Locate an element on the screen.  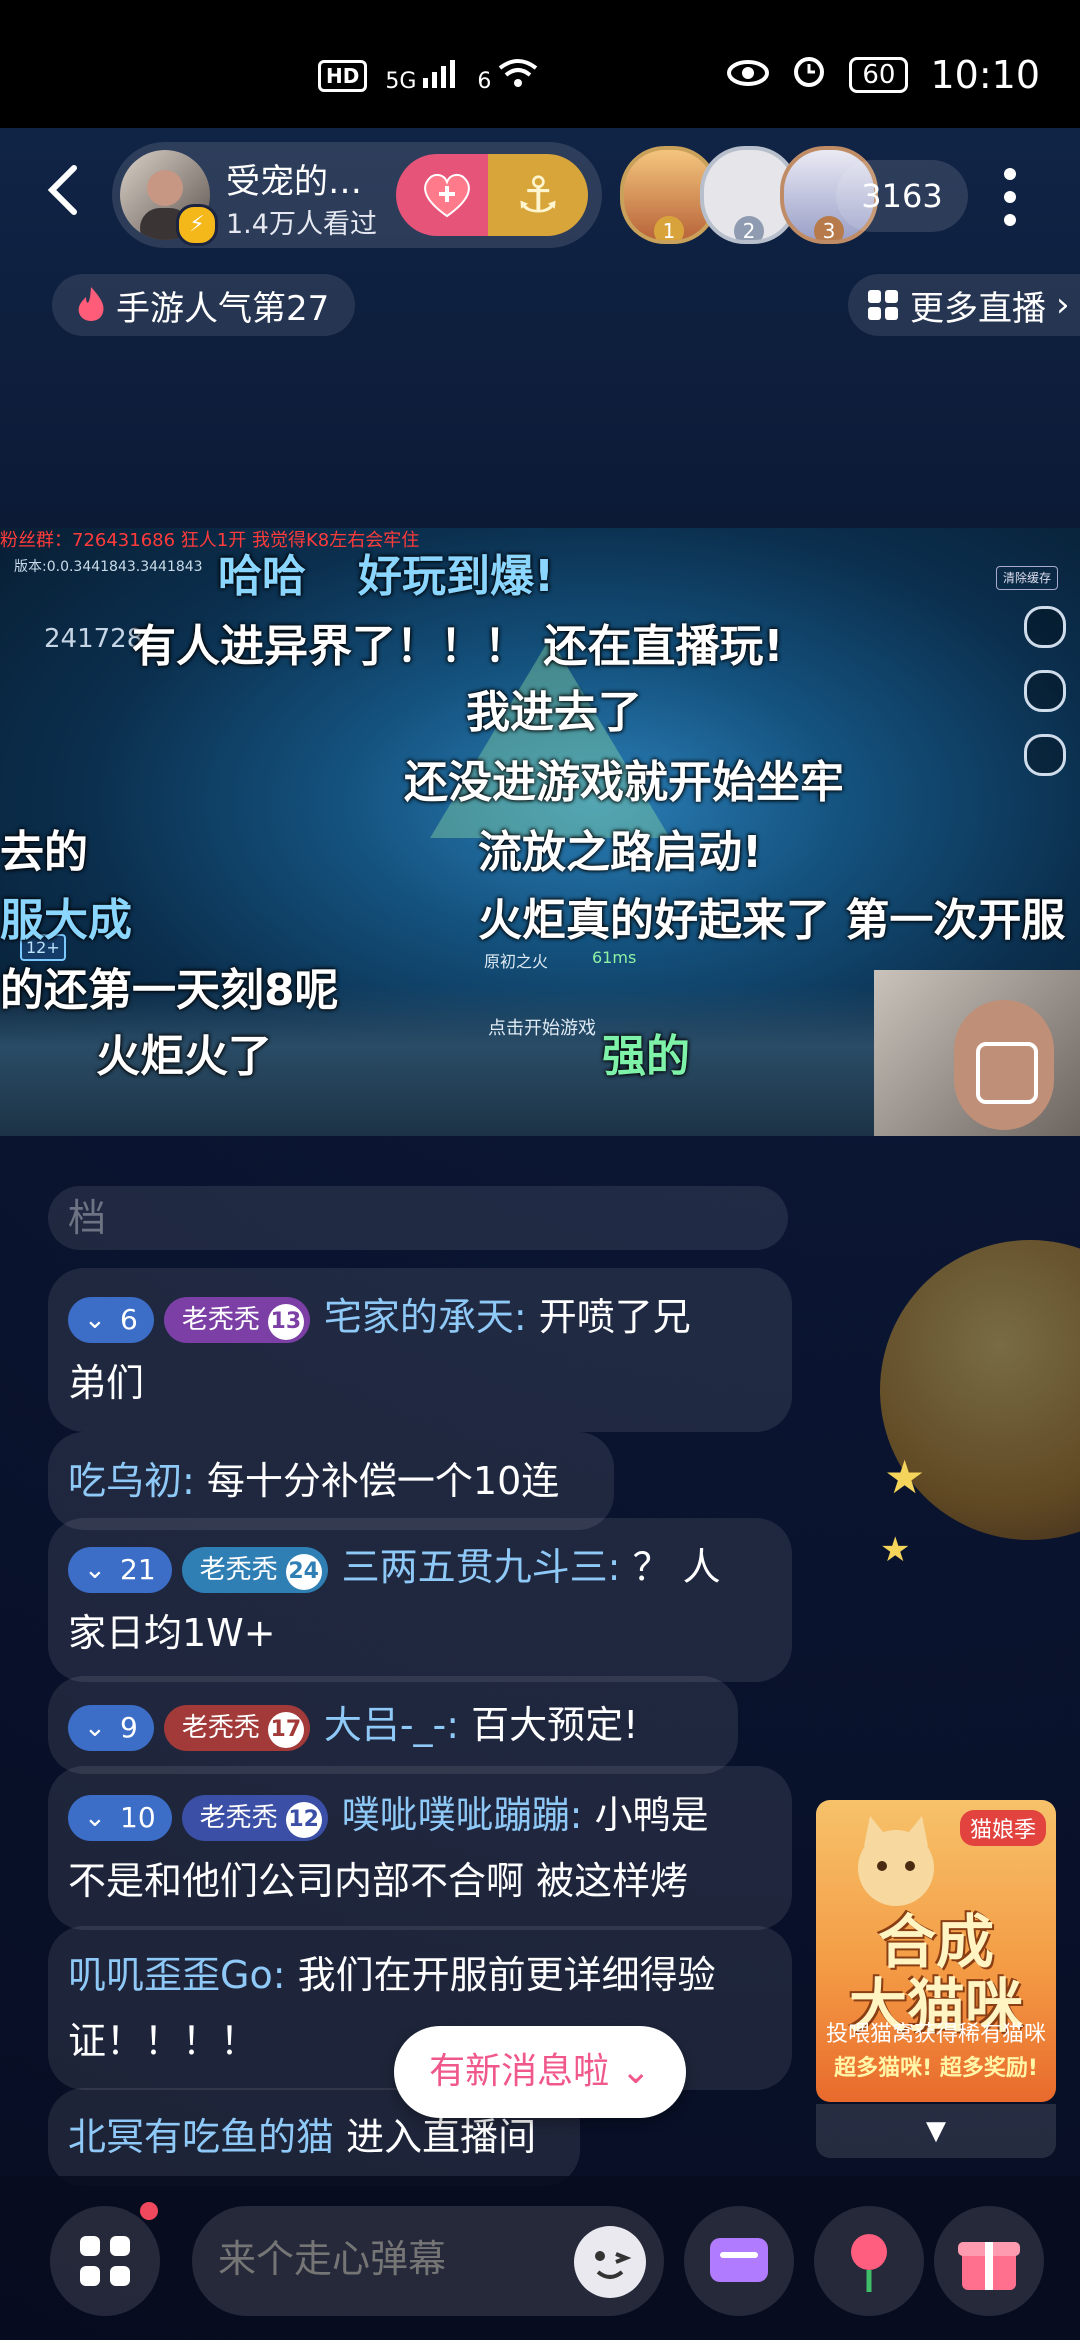
danmaku-item: 火炬火了 is located at coordinates (184, 1056).